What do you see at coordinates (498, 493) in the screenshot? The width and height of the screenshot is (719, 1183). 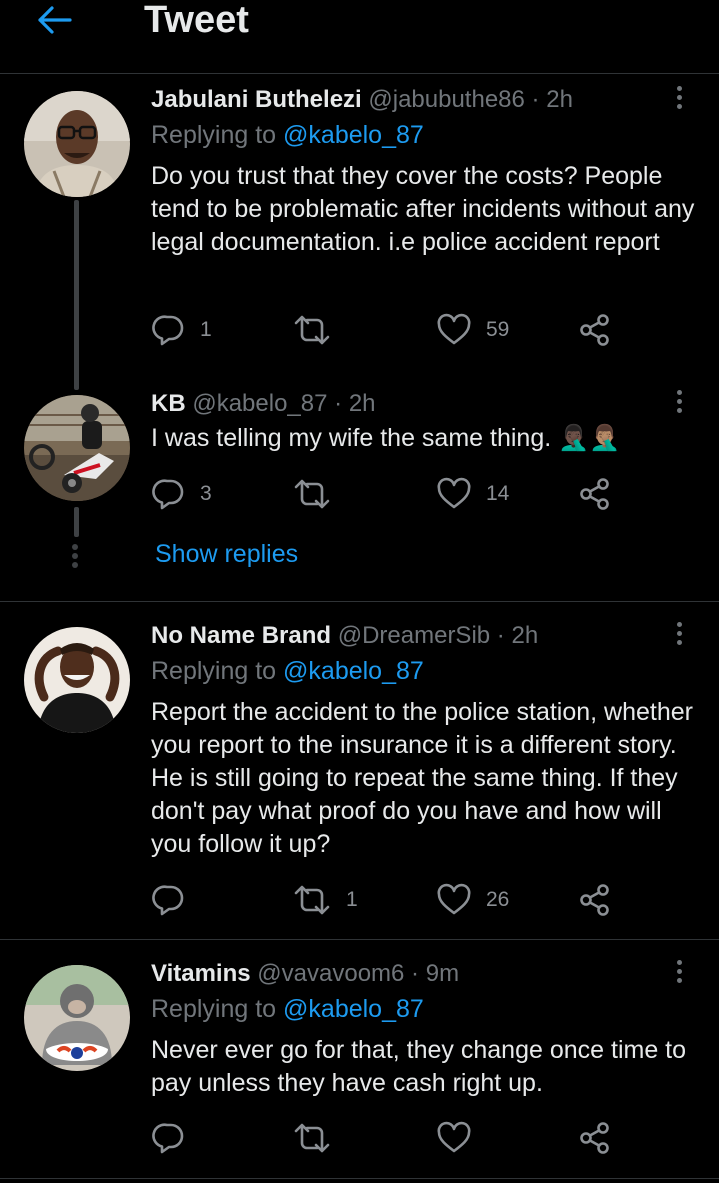 I see `like-count: 14` at bounding box center [498, 493].